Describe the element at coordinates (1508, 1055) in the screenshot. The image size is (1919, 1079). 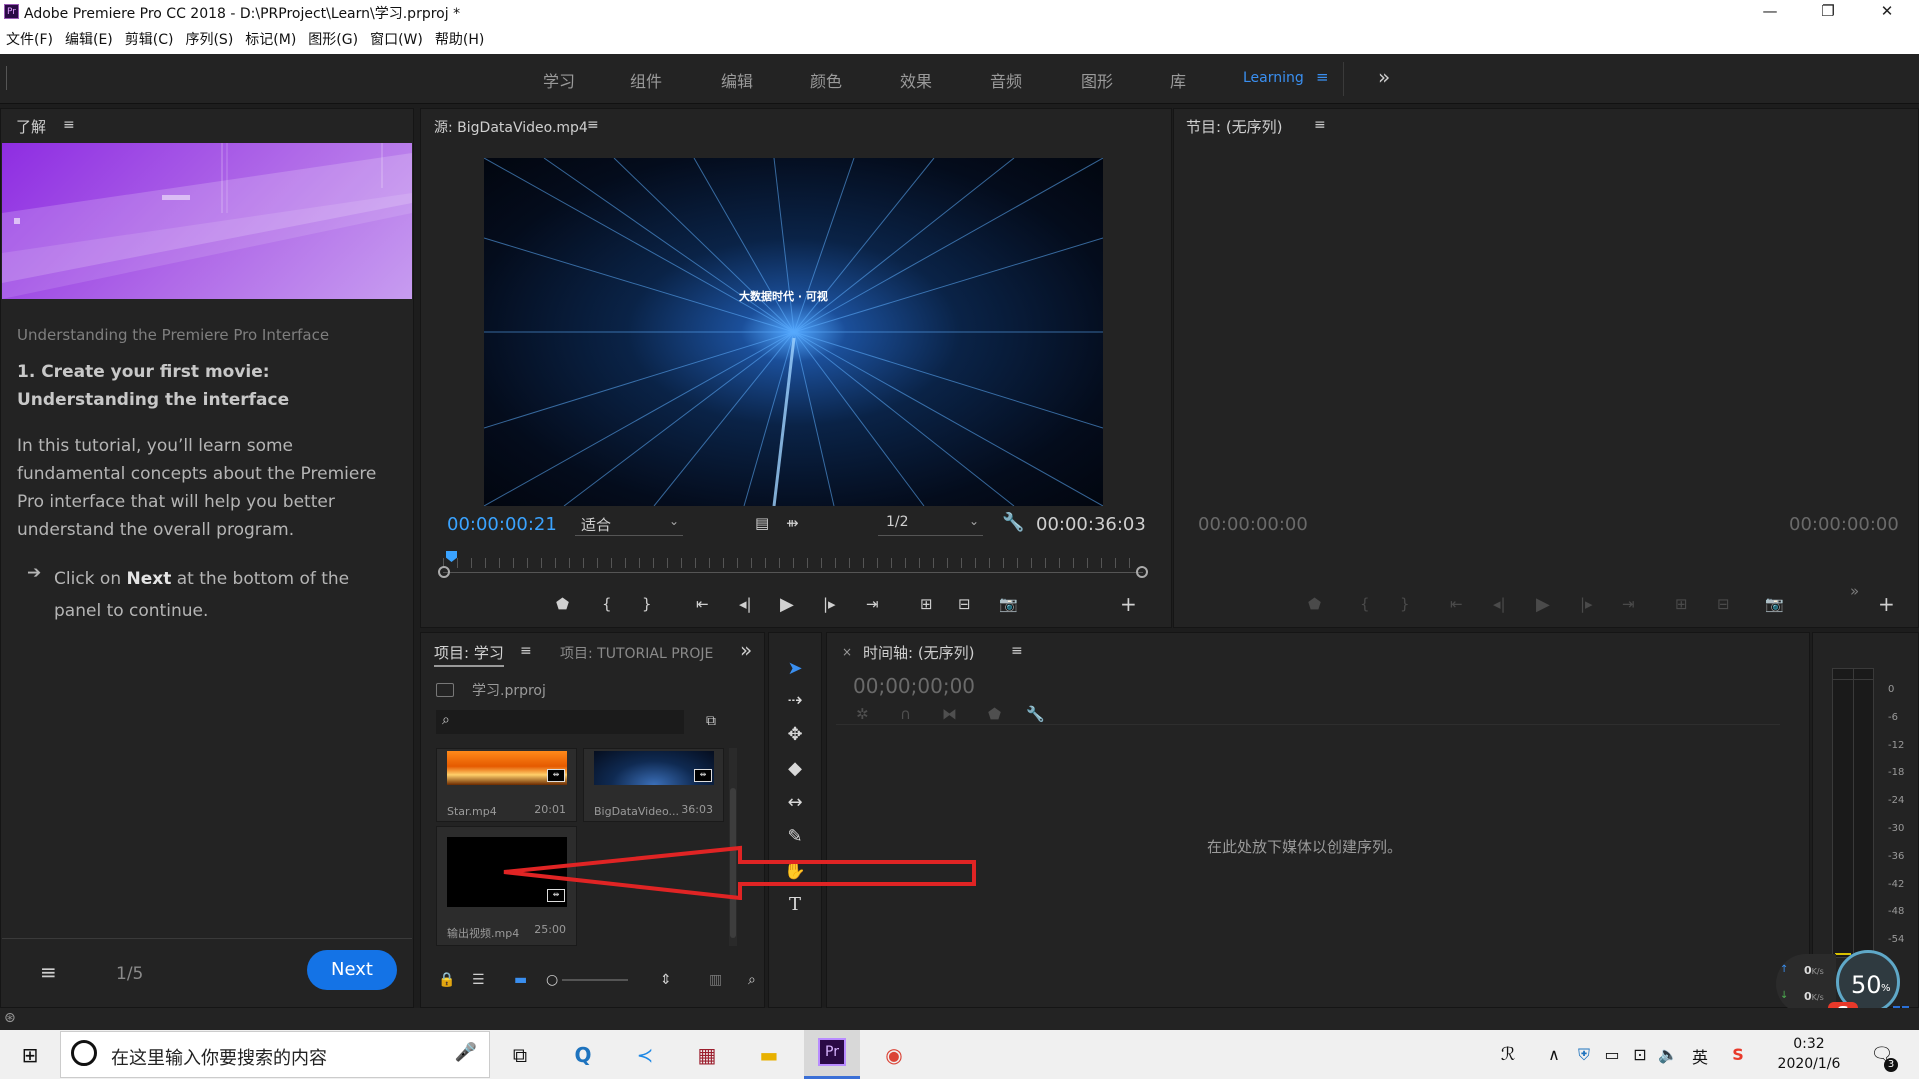
I see `people-icon: ℛ` at that location.